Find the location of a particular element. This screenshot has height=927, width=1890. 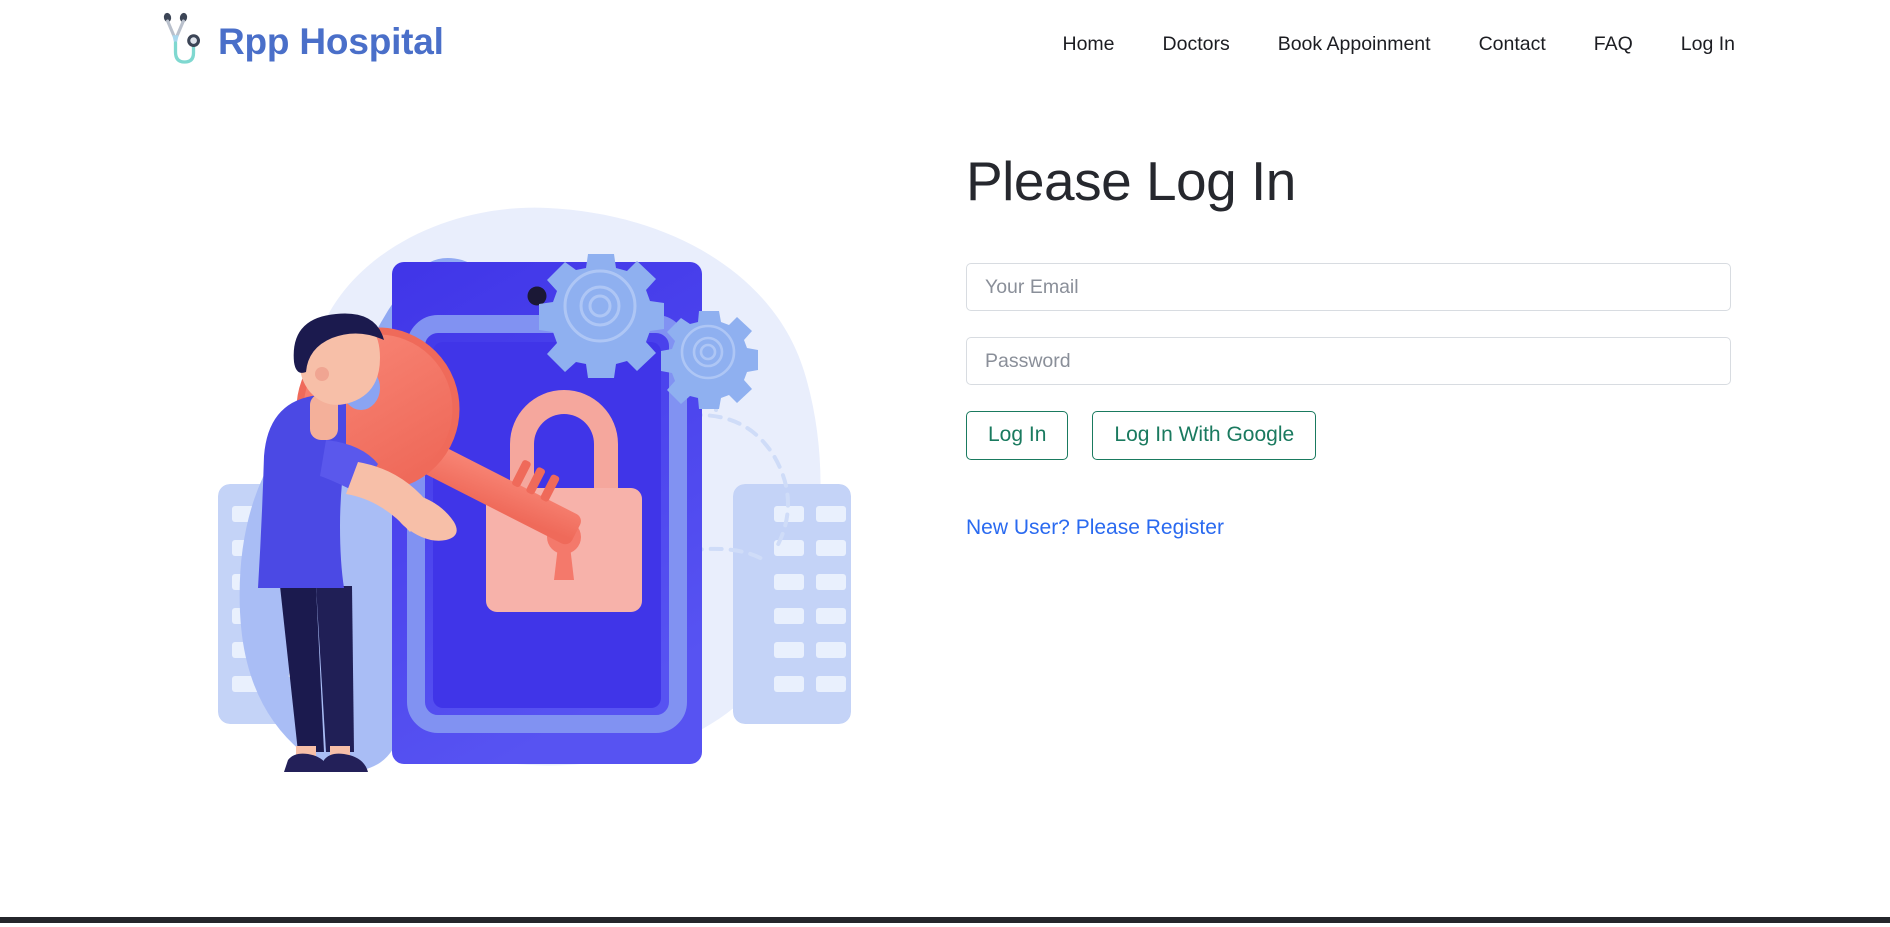

register-link: New User? Please Register is located at coordinates (1095, 528).